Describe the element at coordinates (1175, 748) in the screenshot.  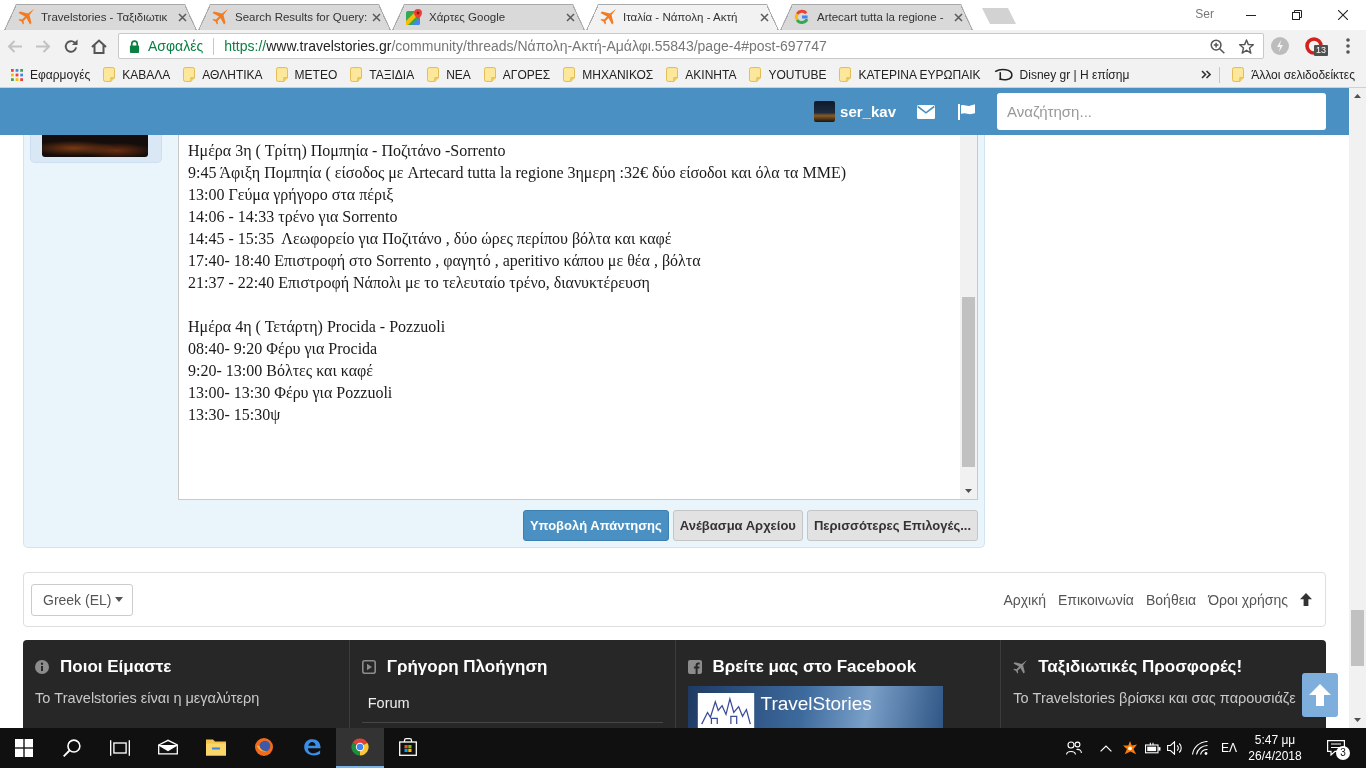
I see `speaker-icon` at that location.